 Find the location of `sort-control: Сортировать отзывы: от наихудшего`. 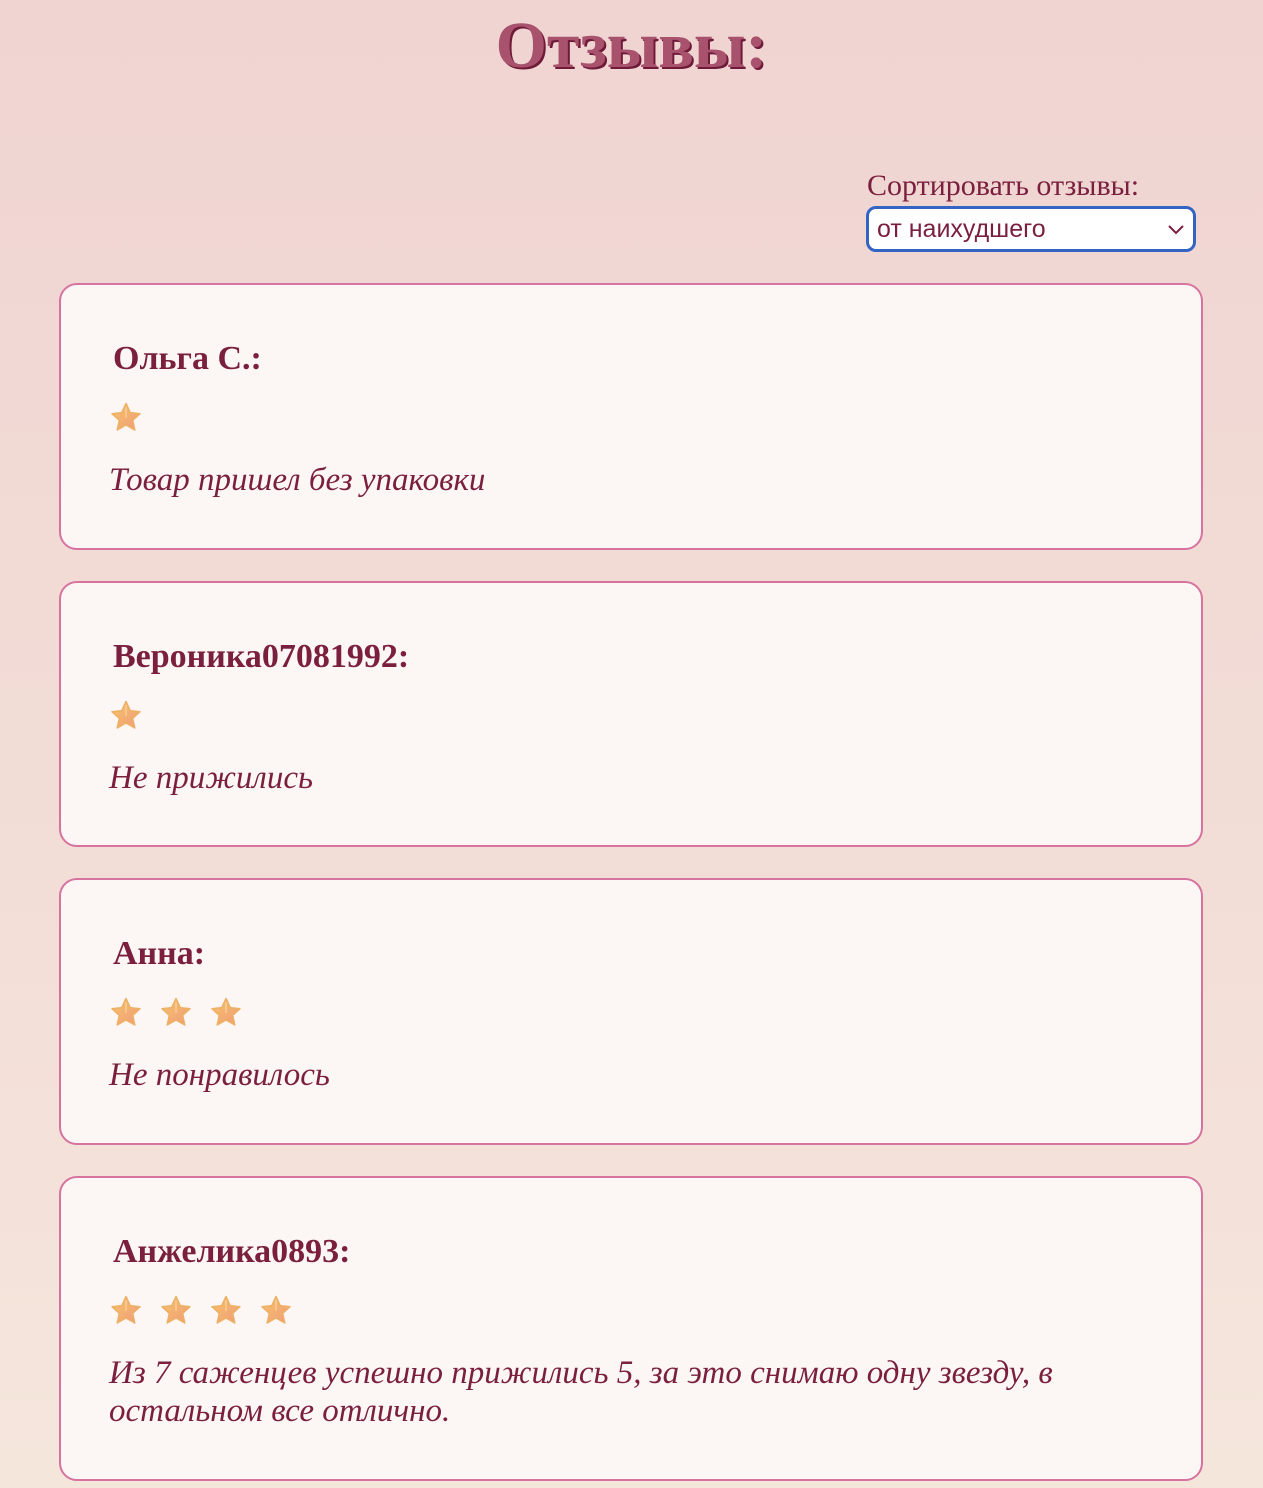

sort-control: Сортировать отзывы: от наихудшего is located at coordinates (1032, 210).